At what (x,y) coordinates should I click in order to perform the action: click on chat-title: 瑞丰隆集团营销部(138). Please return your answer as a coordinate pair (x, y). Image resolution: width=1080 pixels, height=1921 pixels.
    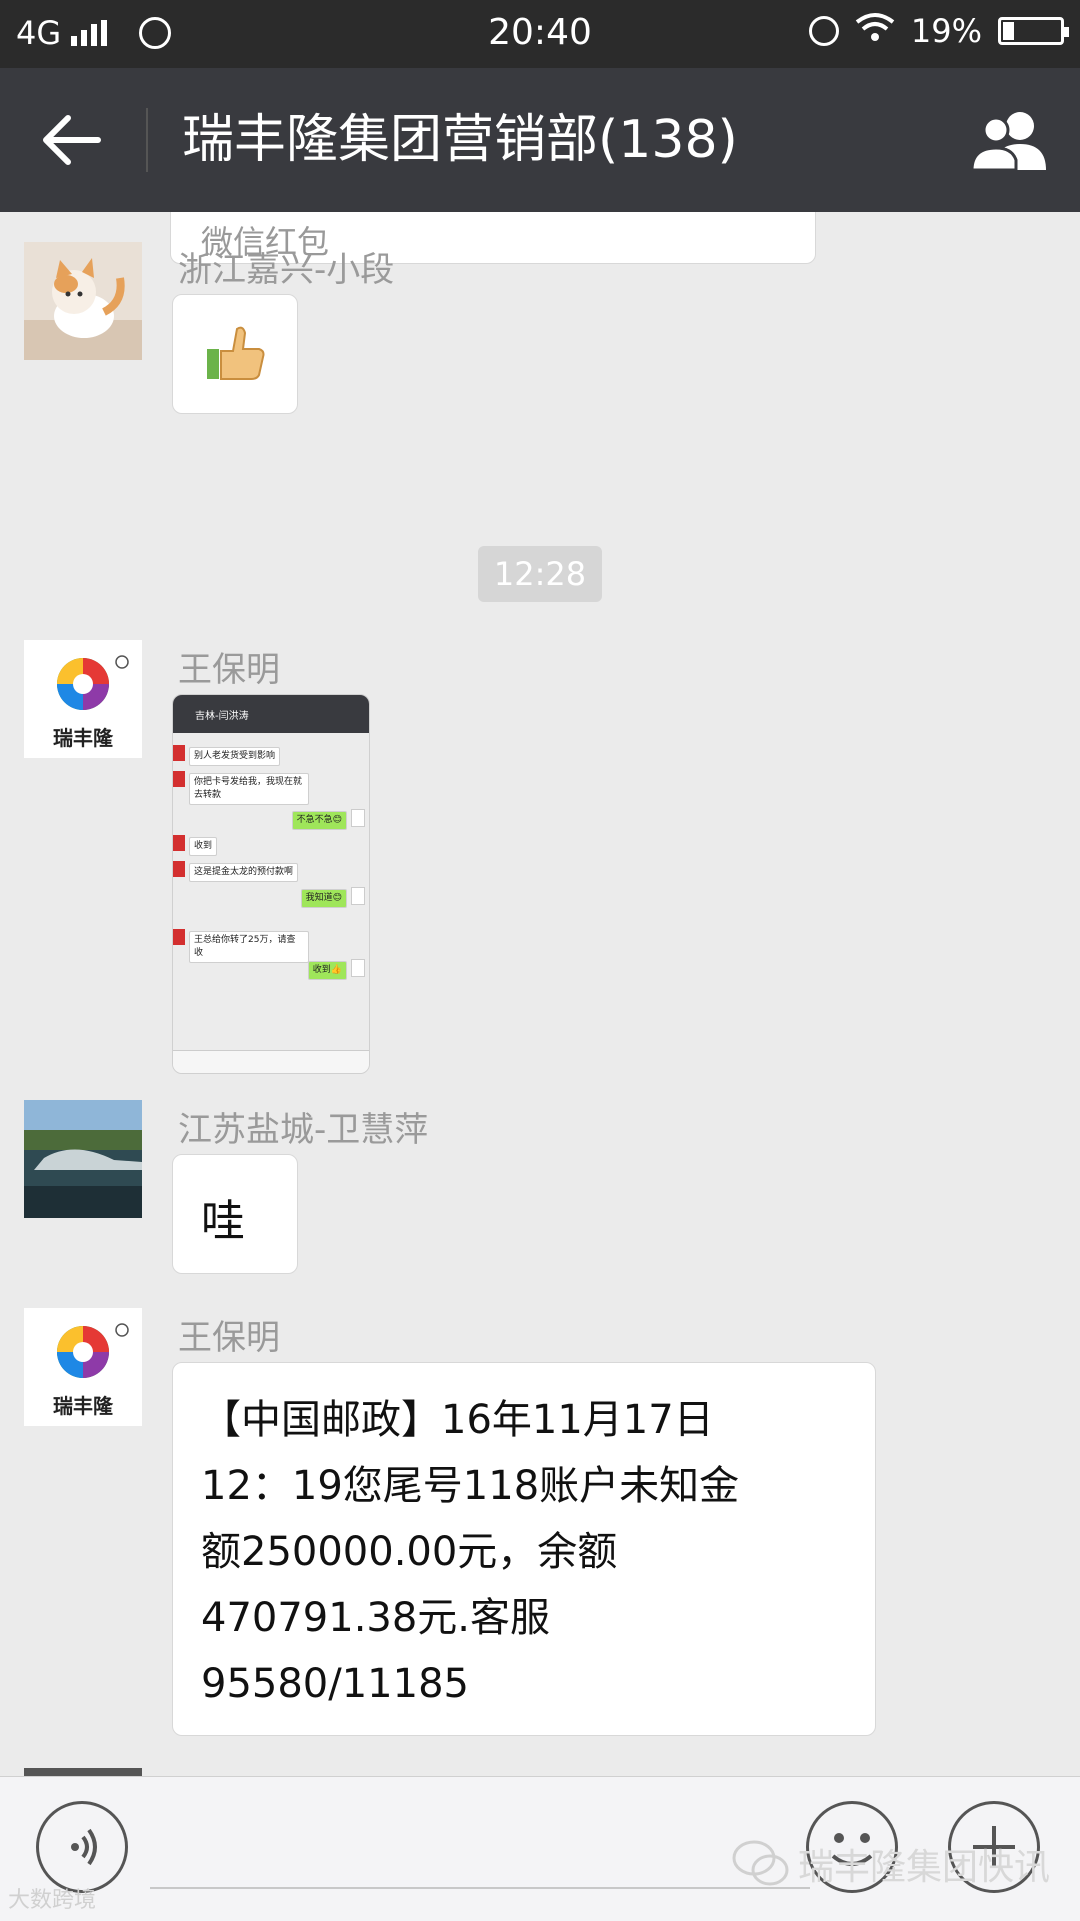
    Looking at the image, I should click on (460, 140).